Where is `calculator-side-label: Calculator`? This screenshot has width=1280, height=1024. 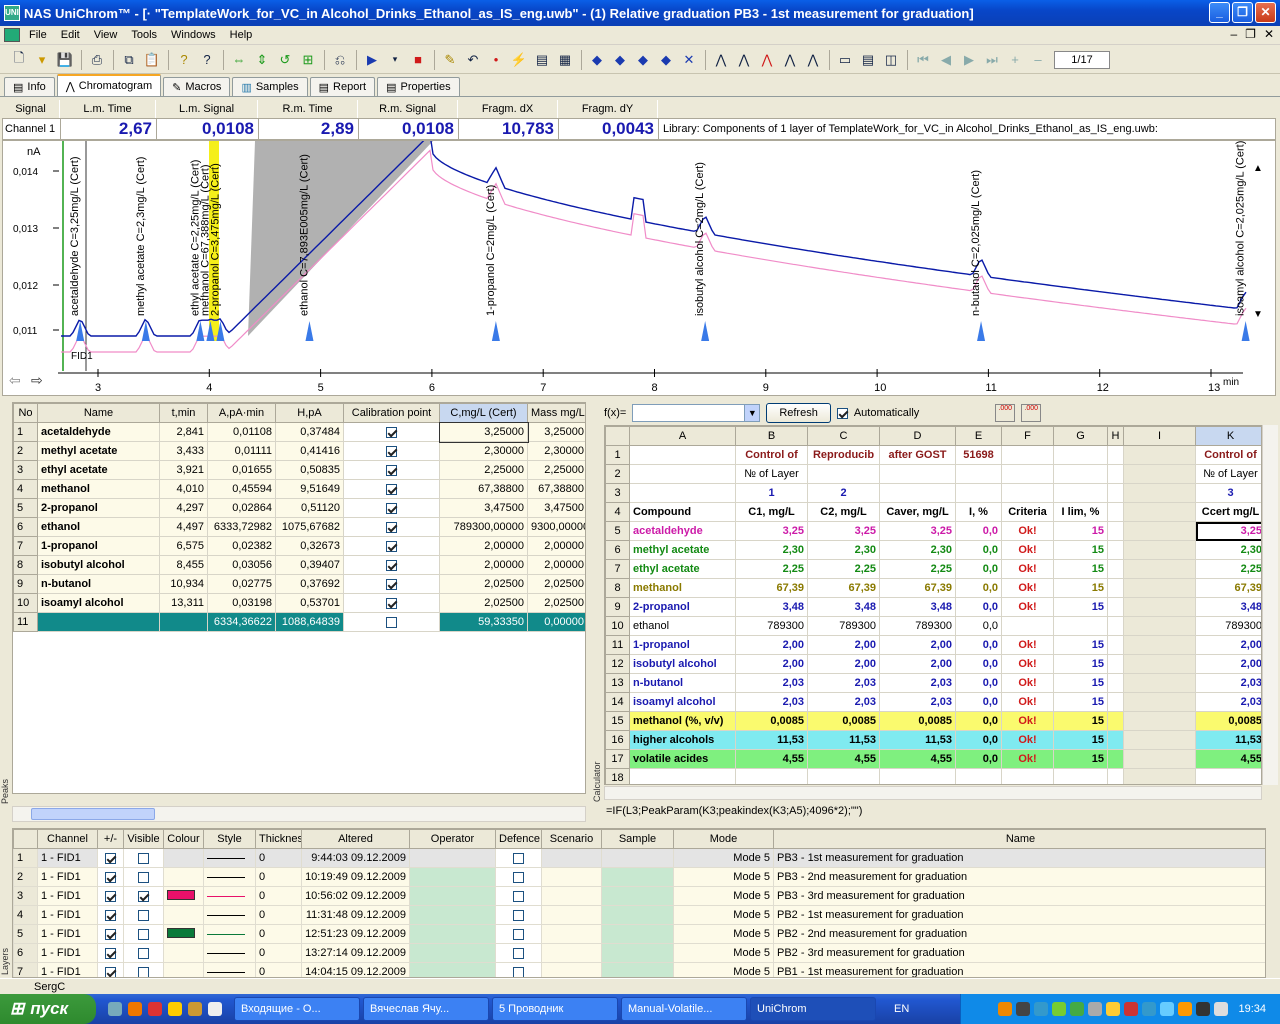 calculator-side-label: Calculator is located at coordinates (598, 772).